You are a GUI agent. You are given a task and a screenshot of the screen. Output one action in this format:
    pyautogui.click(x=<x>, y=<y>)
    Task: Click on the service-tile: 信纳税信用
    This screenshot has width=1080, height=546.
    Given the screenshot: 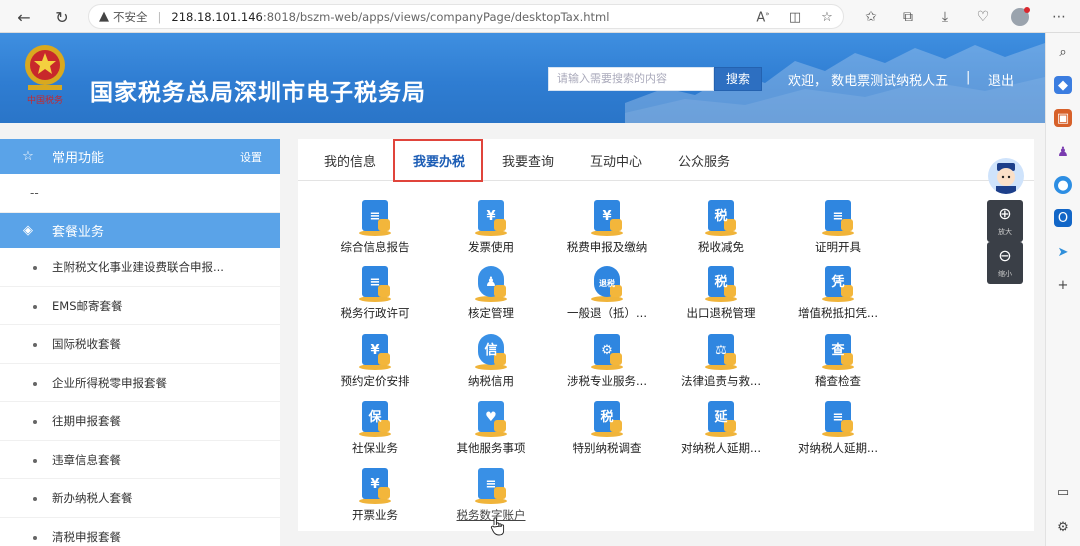 What is the action you would take?
    pyautogui.click(x=491, y=360)
    